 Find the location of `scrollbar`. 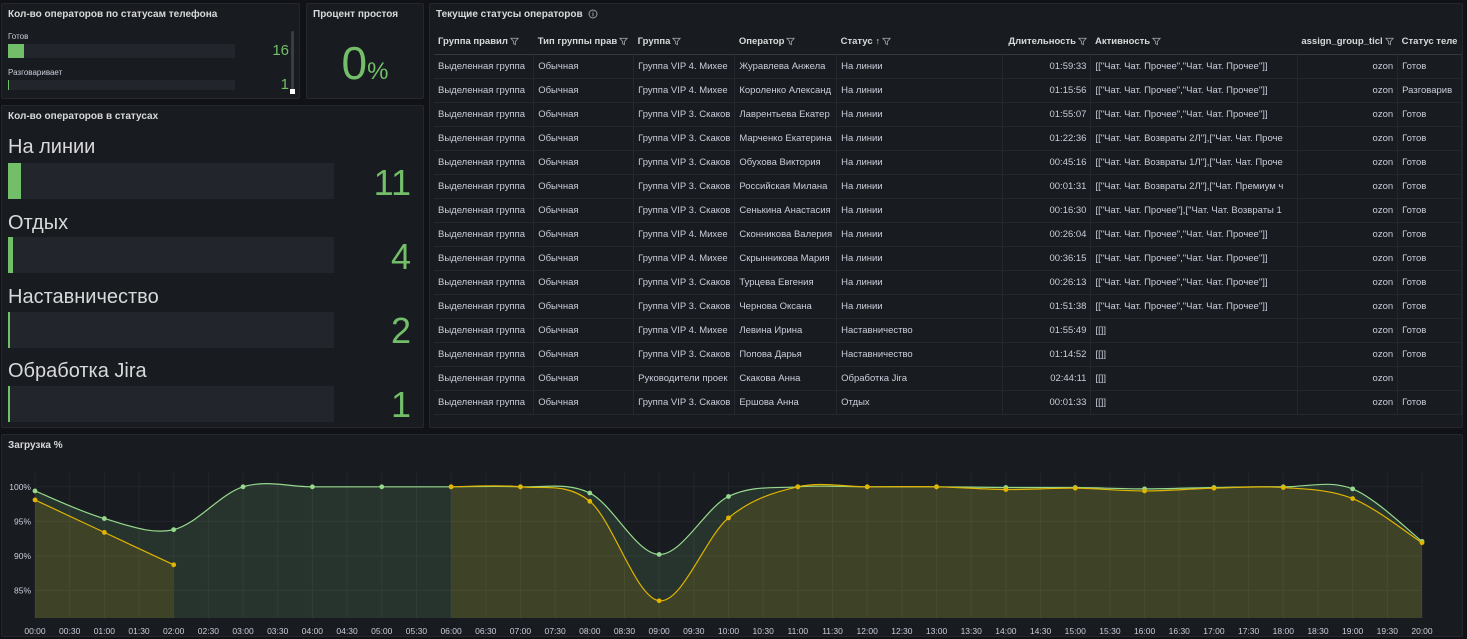

scrollbar is located at coordinates (292, 62).